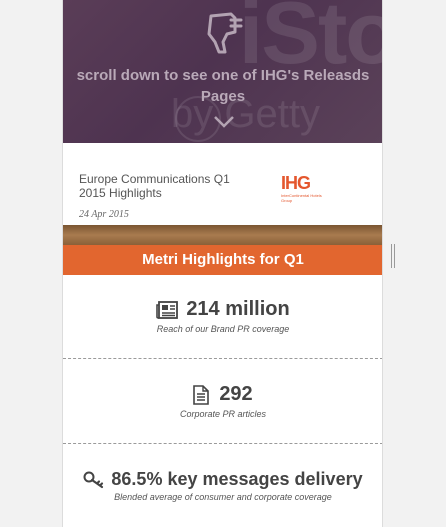 The image size is (446, 527). What do you see at coordinates (169, 186) in the screenshot?
I see `release-title: Europe Communications Q1 2015 Highlights` at bounding box center [169, 186].